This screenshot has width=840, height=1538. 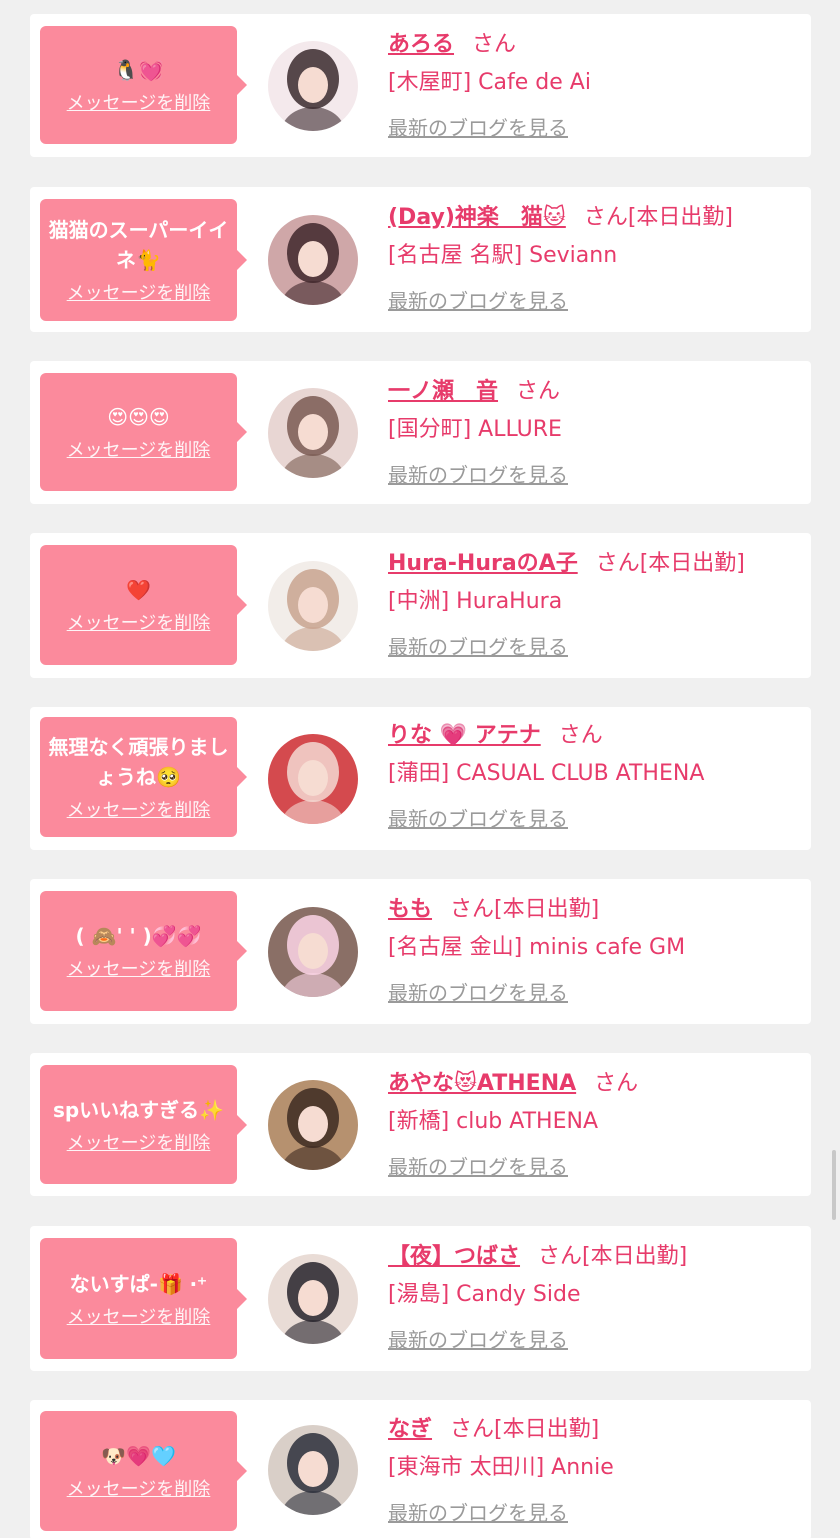 What do you see at coordinates (143, 432) in the screenshot?
I see `message-bubble: 😍😍😍 メッセージを削除` at bounding box center [143, 432].